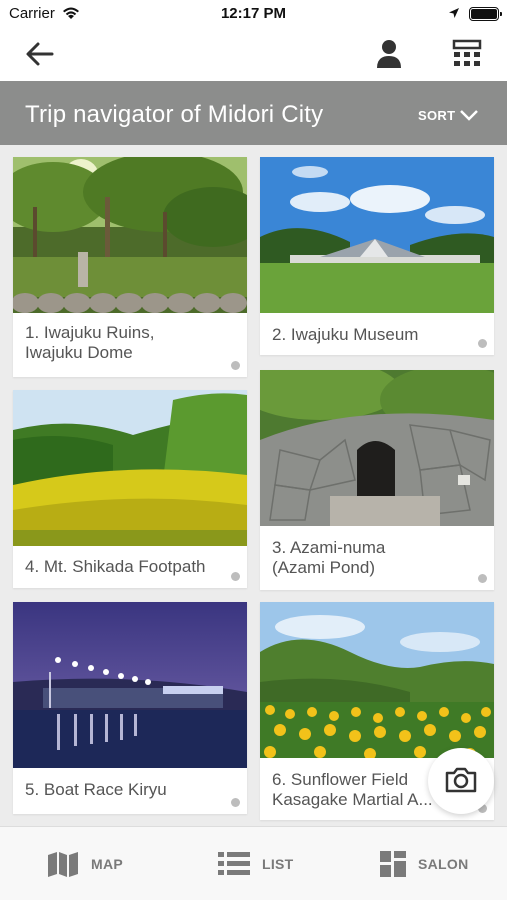  What do you see at coordinates (485, 14) in the screenshot?
I see `battery-icon` at bounding box center [485, 14].